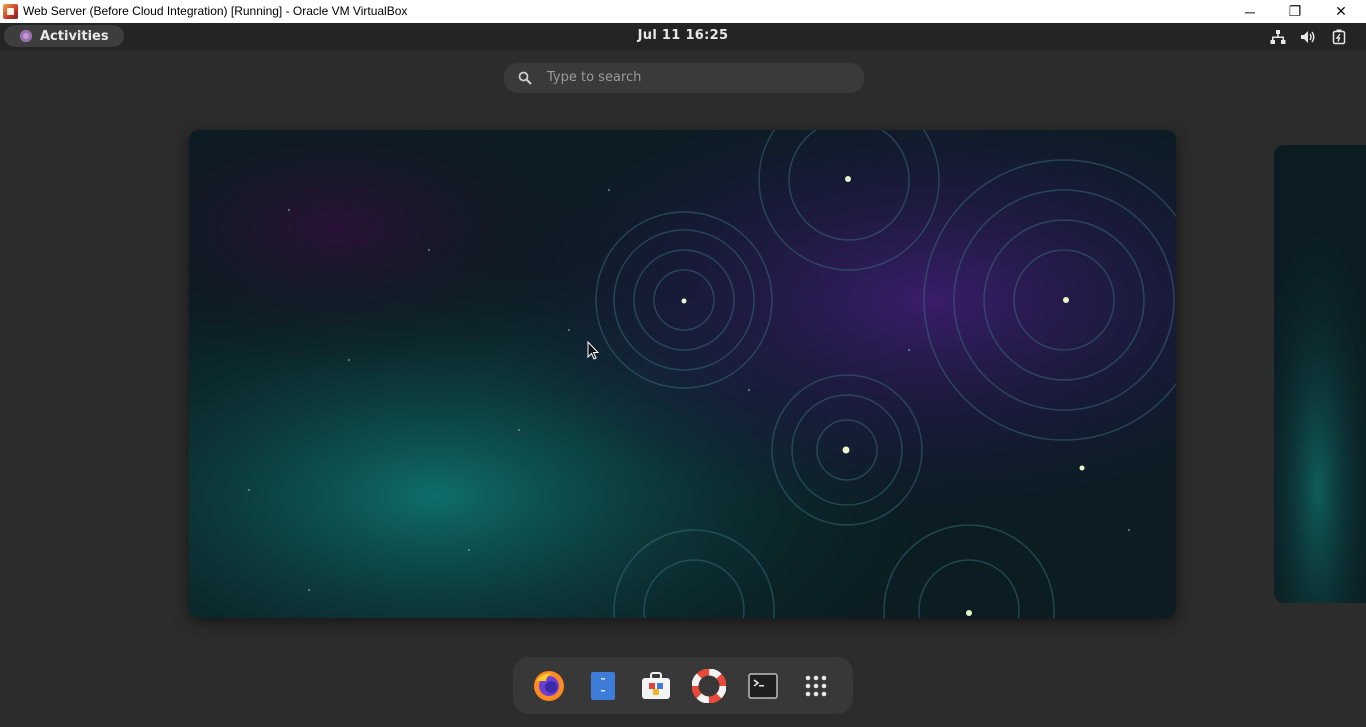 Image resolution: width=1366 pixels, height=727 pixels. Describe the element at coordinates (1250, 11) in the screenshot. I see `minimize-button: ─` at that location.